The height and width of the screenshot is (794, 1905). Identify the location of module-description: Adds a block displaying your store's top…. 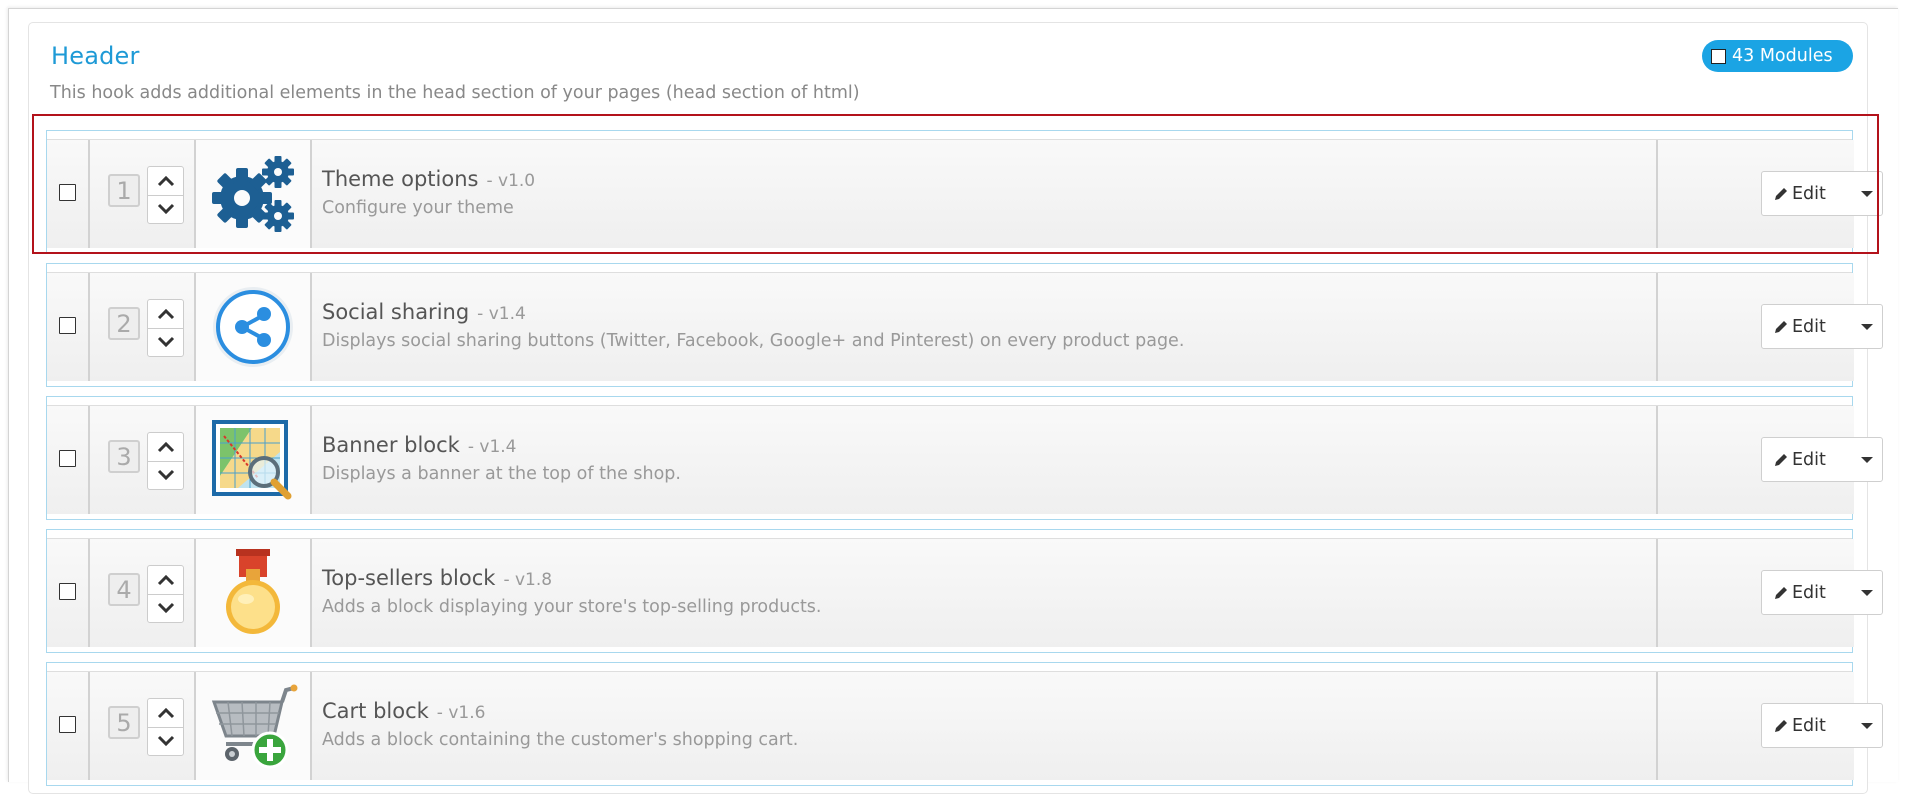
(572, 607).